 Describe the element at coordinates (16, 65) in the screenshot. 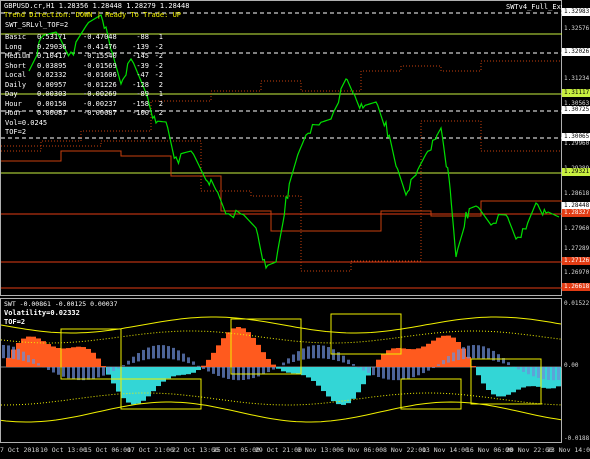

I see `stats-cell-name: Short` at that location.